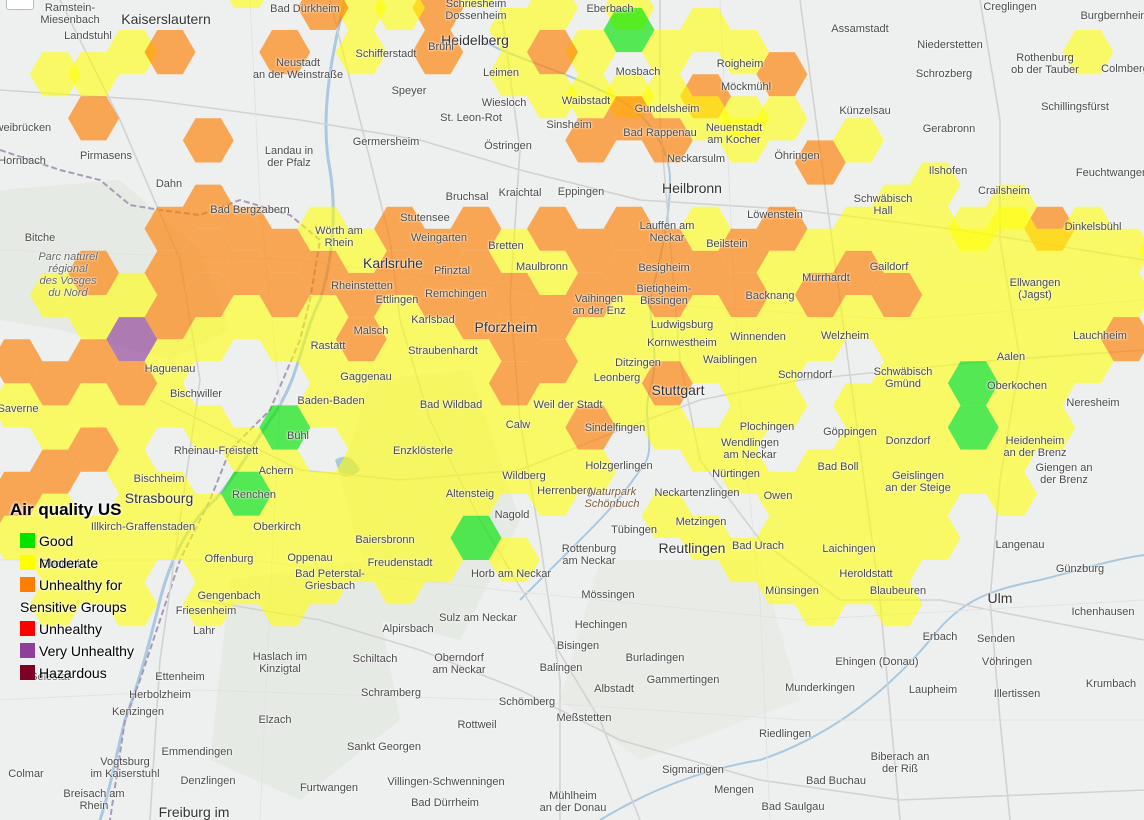  I want to click on legend-label-hazardous: Hazardous, so click(73, 673).